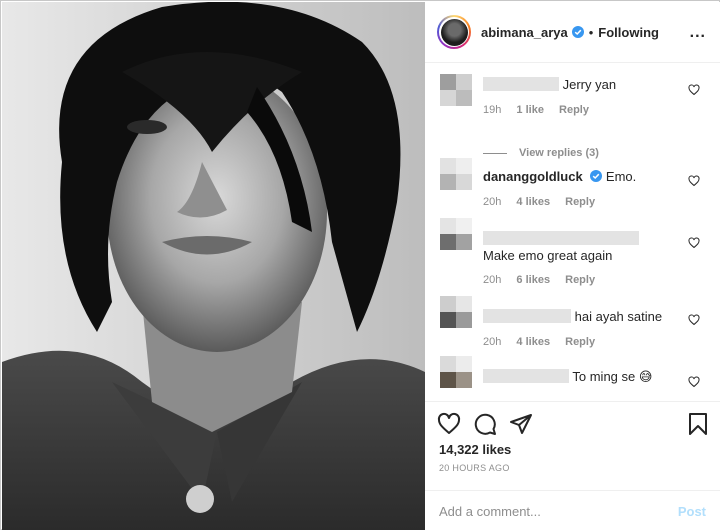  I want to click on comment-text-block: hai ayah satine, so click(583, 316).